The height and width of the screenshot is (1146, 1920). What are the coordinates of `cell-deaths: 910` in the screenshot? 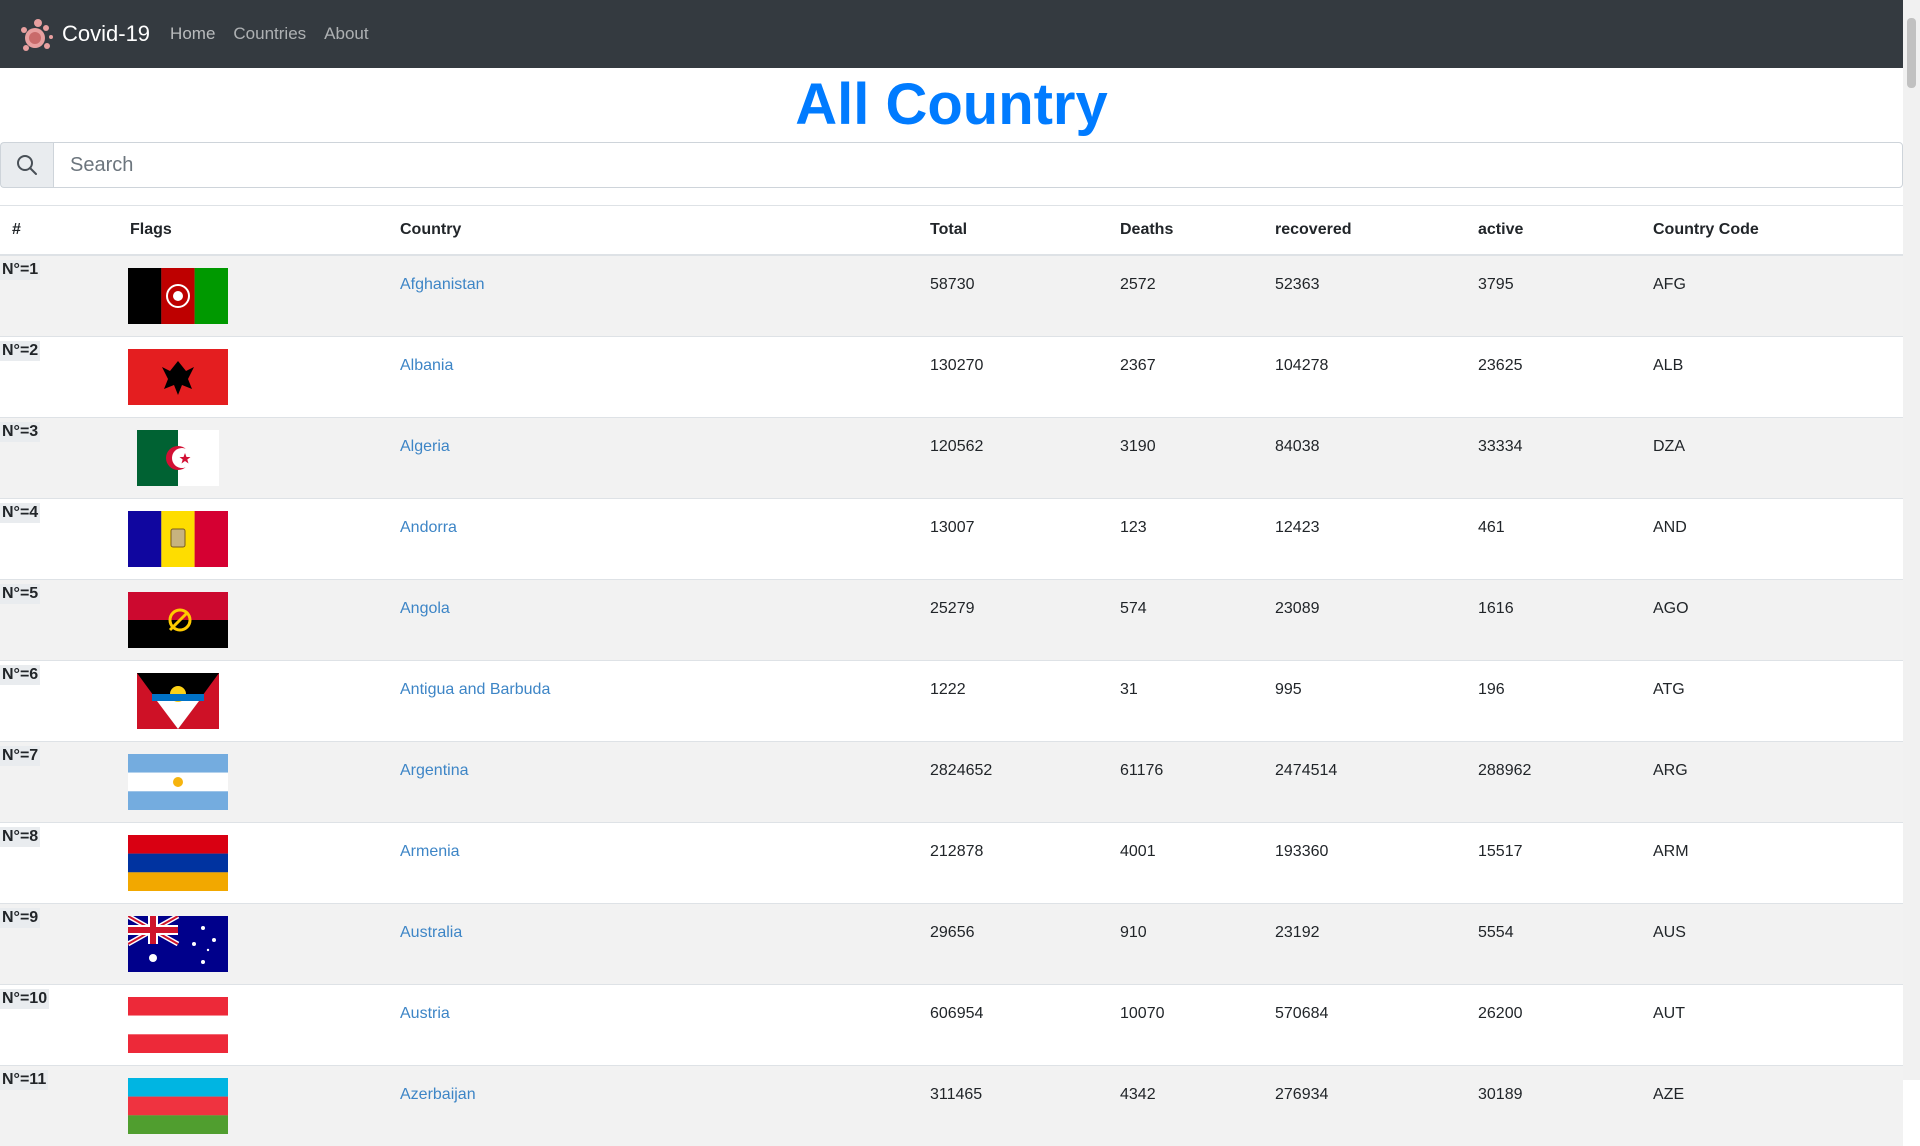 It's located at (1185, 944).